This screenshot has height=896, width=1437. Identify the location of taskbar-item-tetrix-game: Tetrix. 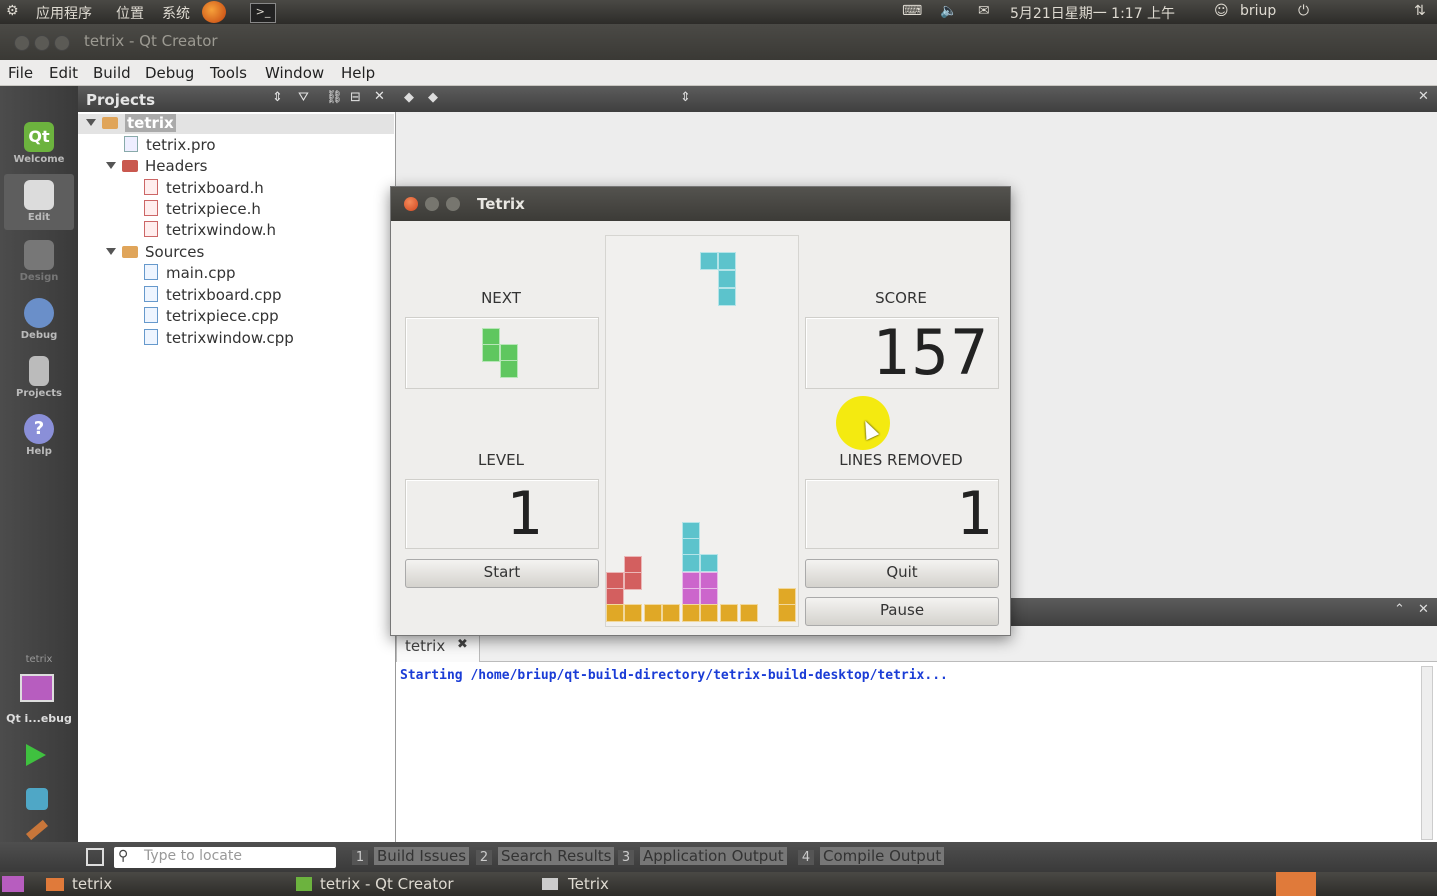
(588, 884).